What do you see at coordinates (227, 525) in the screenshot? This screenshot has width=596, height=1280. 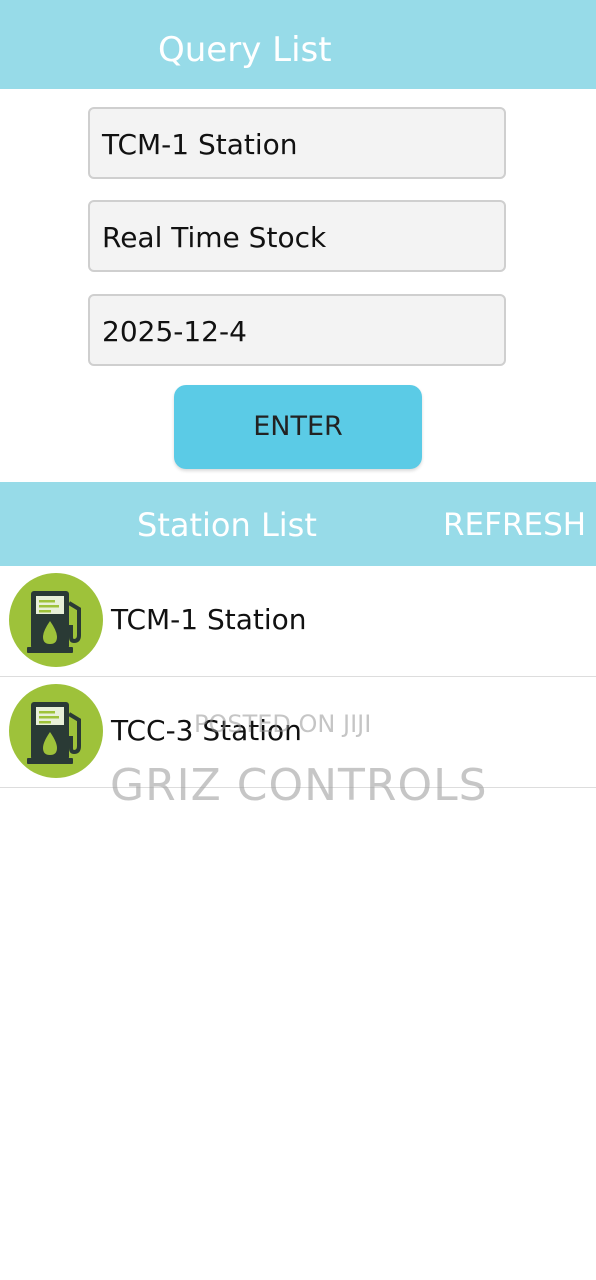 I see `station-list-title: Station List` at bounding box center [227, 525].